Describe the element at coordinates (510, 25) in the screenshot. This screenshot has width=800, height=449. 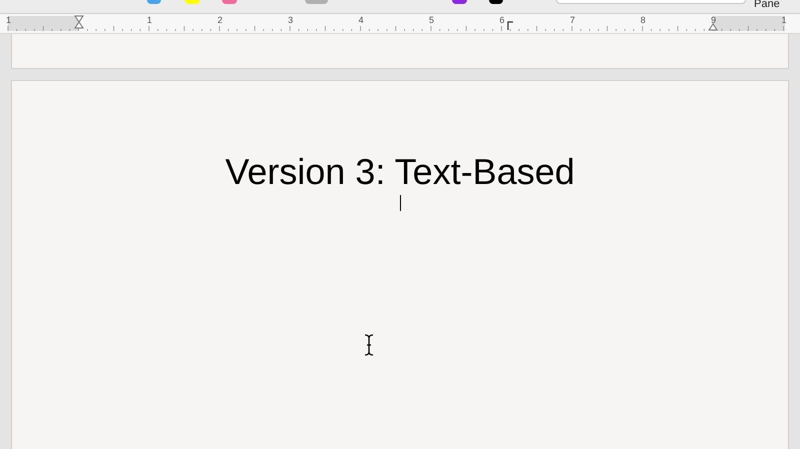
I see `tab-stop-icon` at that location.